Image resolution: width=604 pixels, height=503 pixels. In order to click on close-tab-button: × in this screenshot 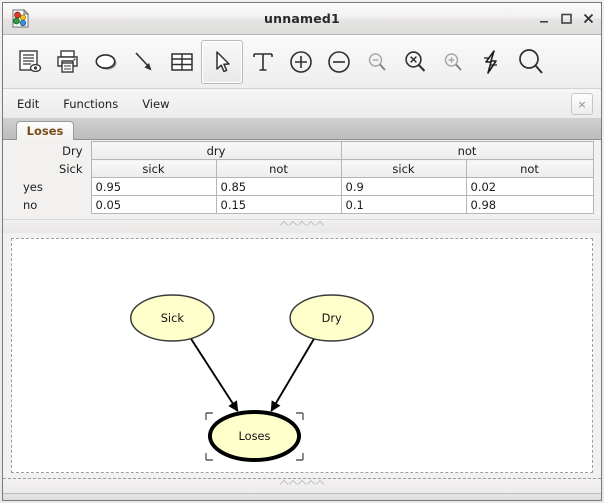, I will do `click(582, 104)`.